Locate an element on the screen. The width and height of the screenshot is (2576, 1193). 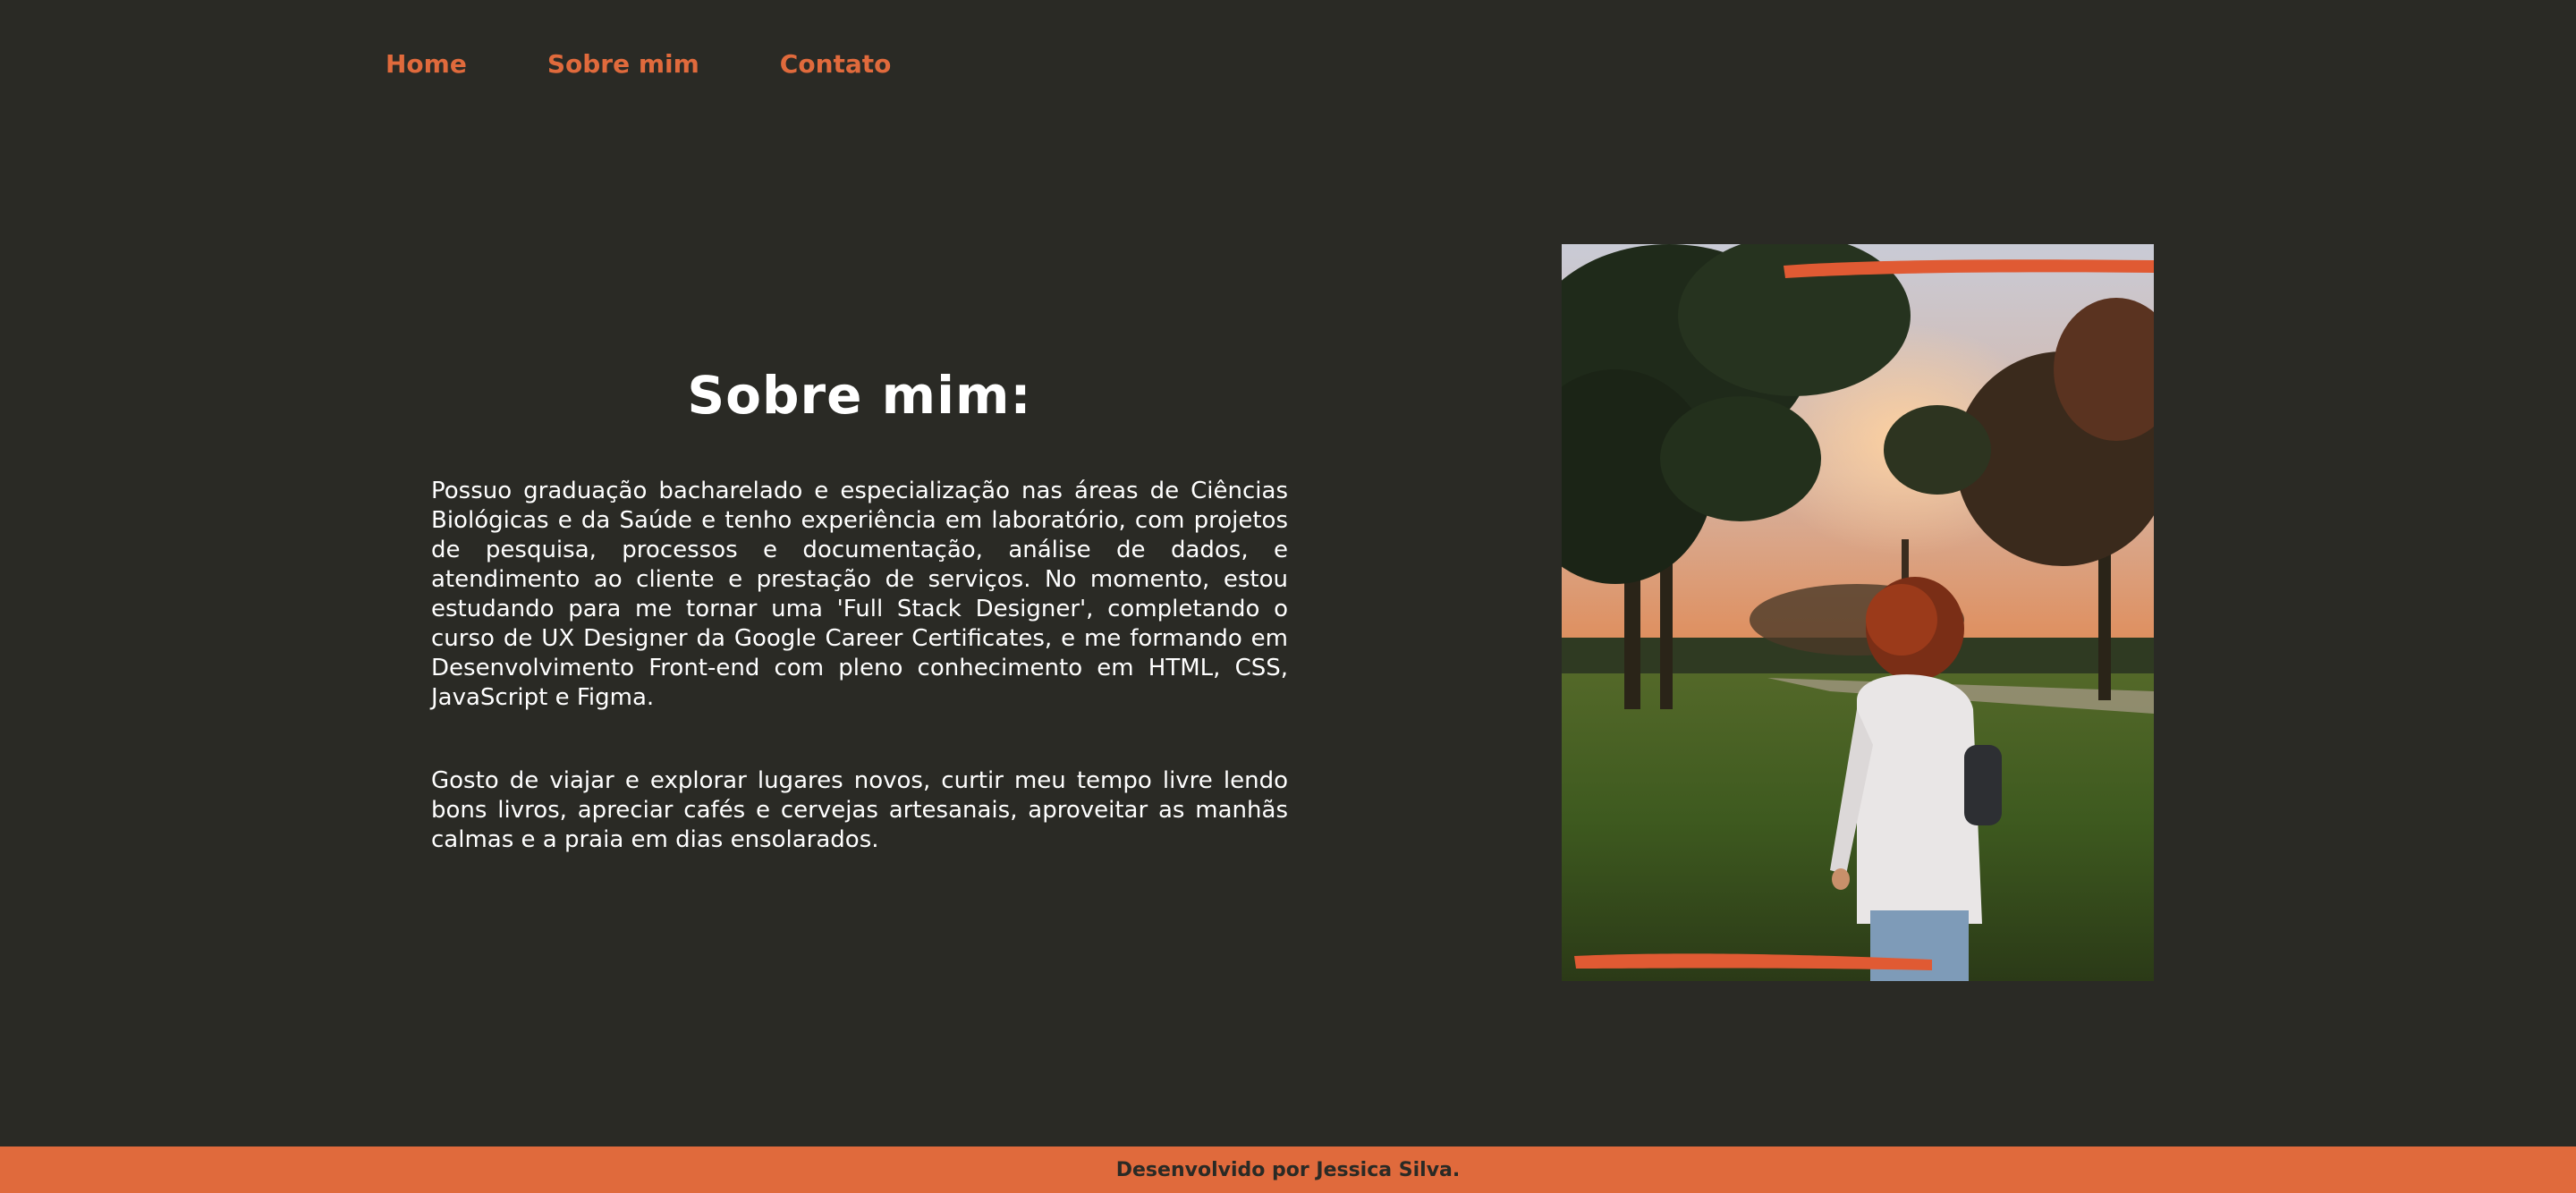
nav-link-sobre-mim: Sobre mim is located at coordinates (623, 64).